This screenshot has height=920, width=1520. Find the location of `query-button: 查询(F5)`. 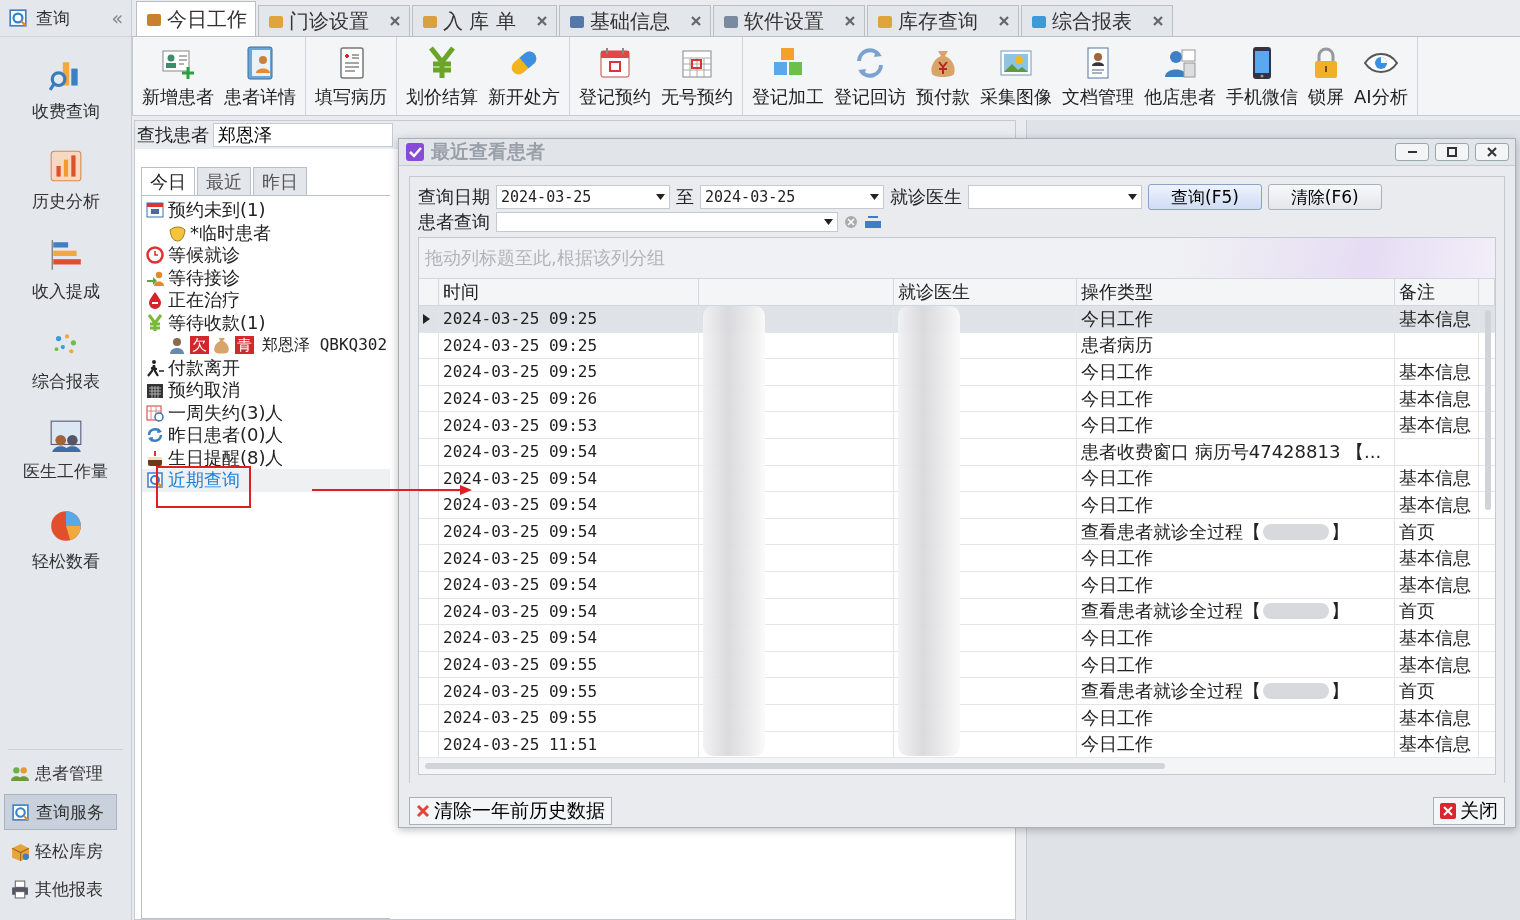

query-button: 查询(F5) is located at coordinates (1205, 197).